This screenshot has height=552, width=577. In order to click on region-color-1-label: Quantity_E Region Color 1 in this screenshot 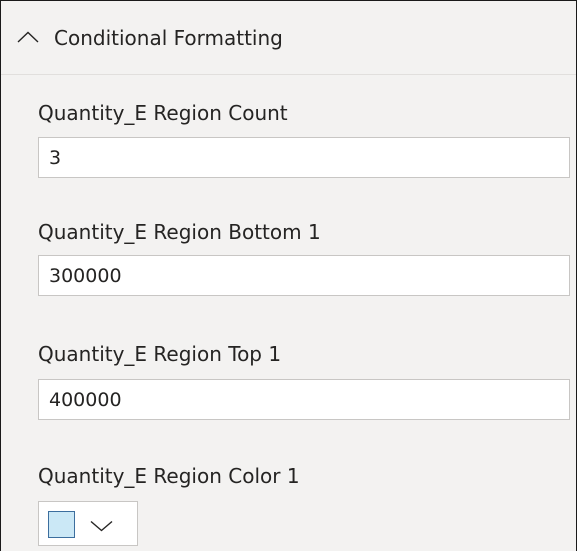, I will do `click(169, 476)`.